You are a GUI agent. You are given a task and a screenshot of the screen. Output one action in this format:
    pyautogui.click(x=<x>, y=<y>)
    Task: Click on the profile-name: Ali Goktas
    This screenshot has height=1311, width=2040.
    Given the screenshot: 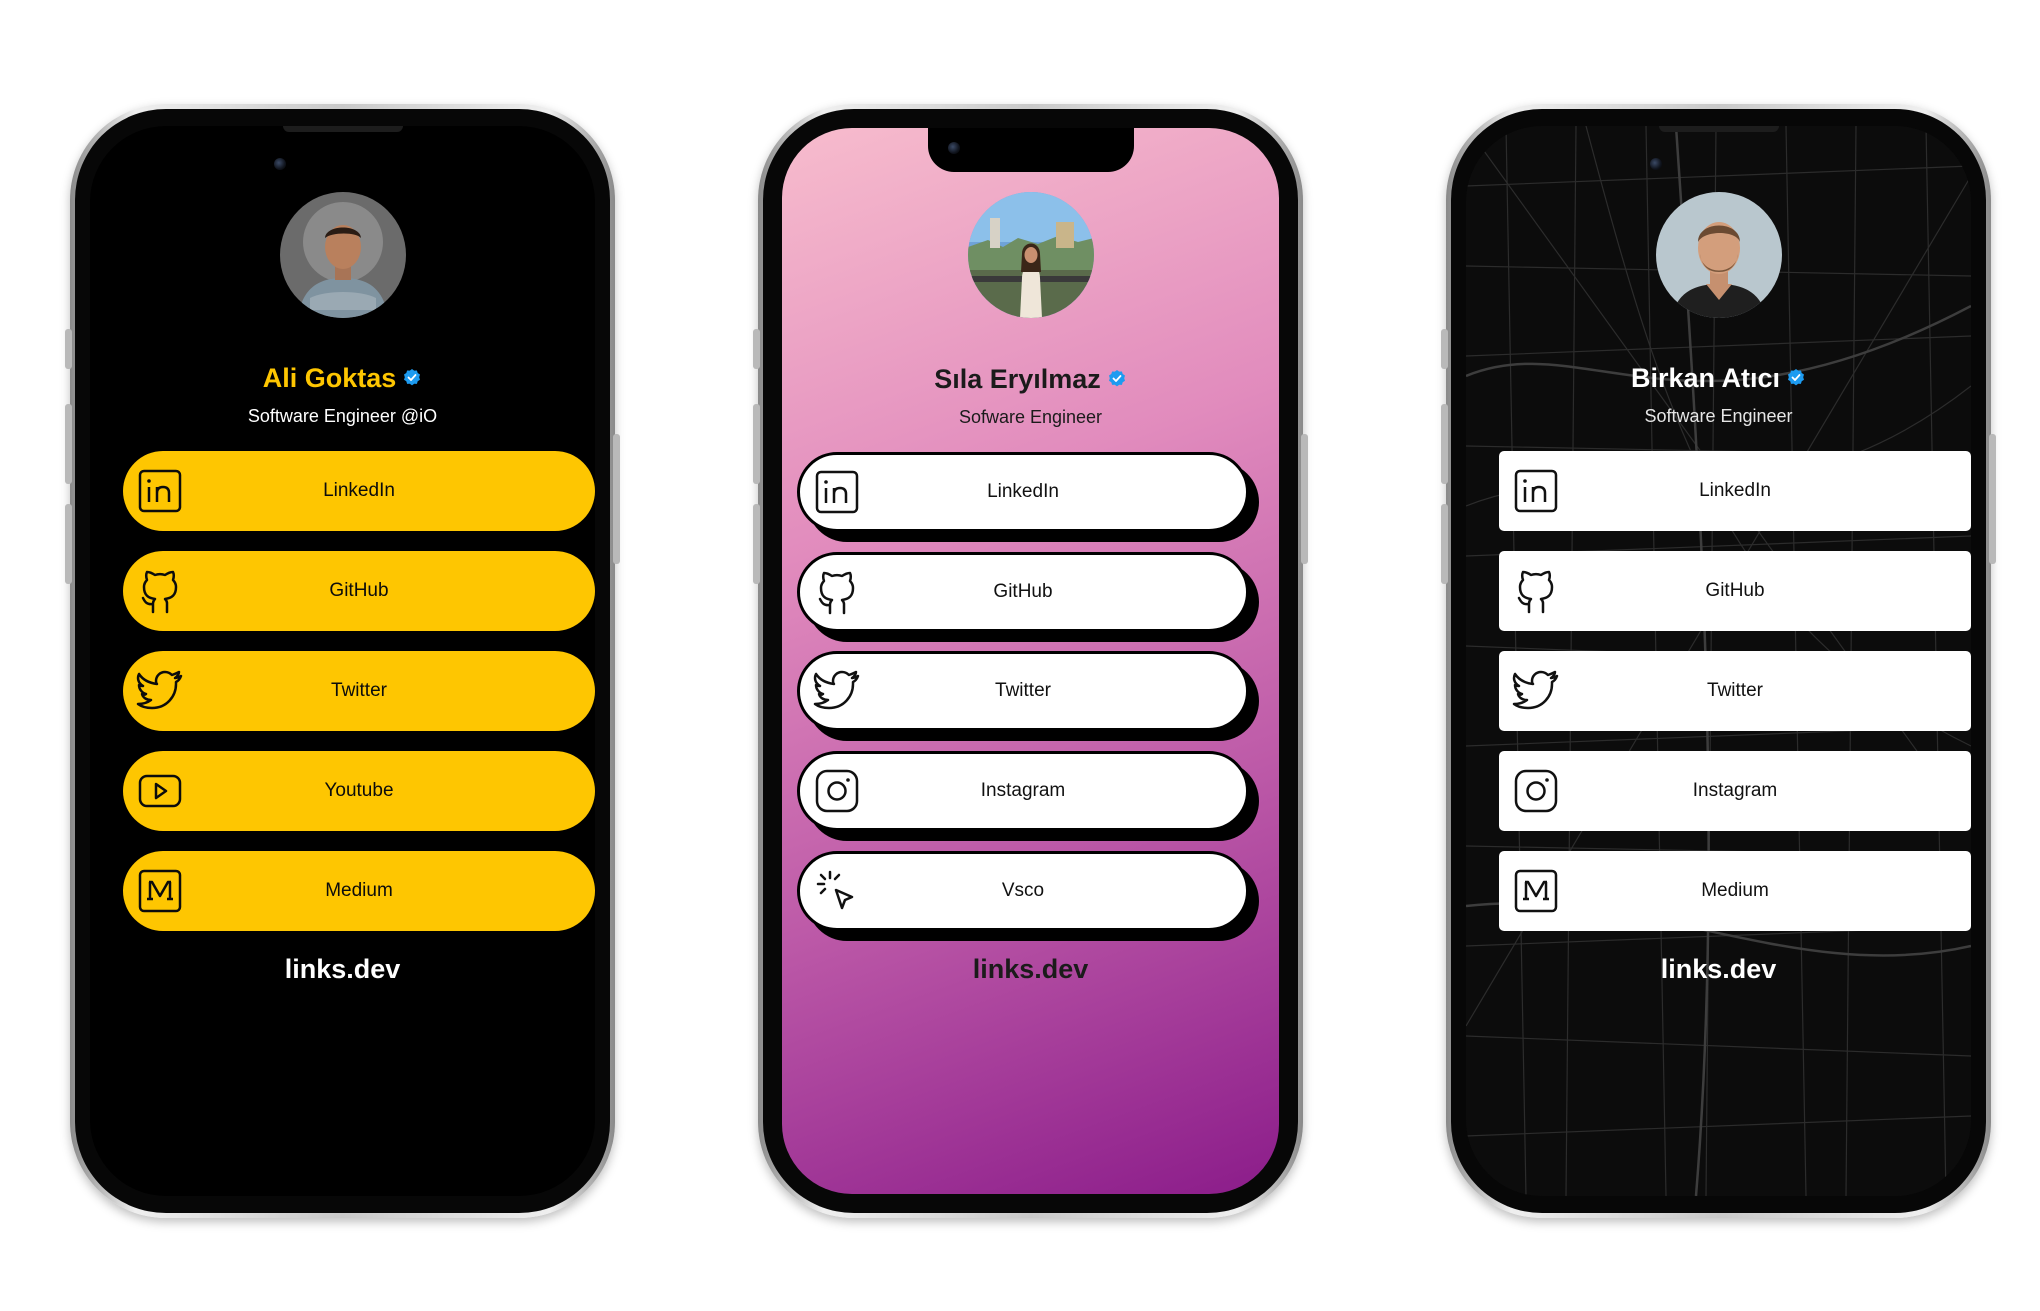 What is the action you would take?
    pyautogui.click(x=342, y=378)
    